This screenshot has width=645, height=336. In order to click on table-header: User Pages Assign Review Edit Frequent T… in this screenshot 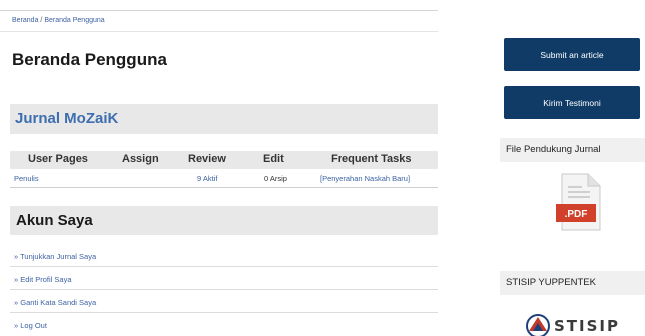, I will do `click(224, 160)`.